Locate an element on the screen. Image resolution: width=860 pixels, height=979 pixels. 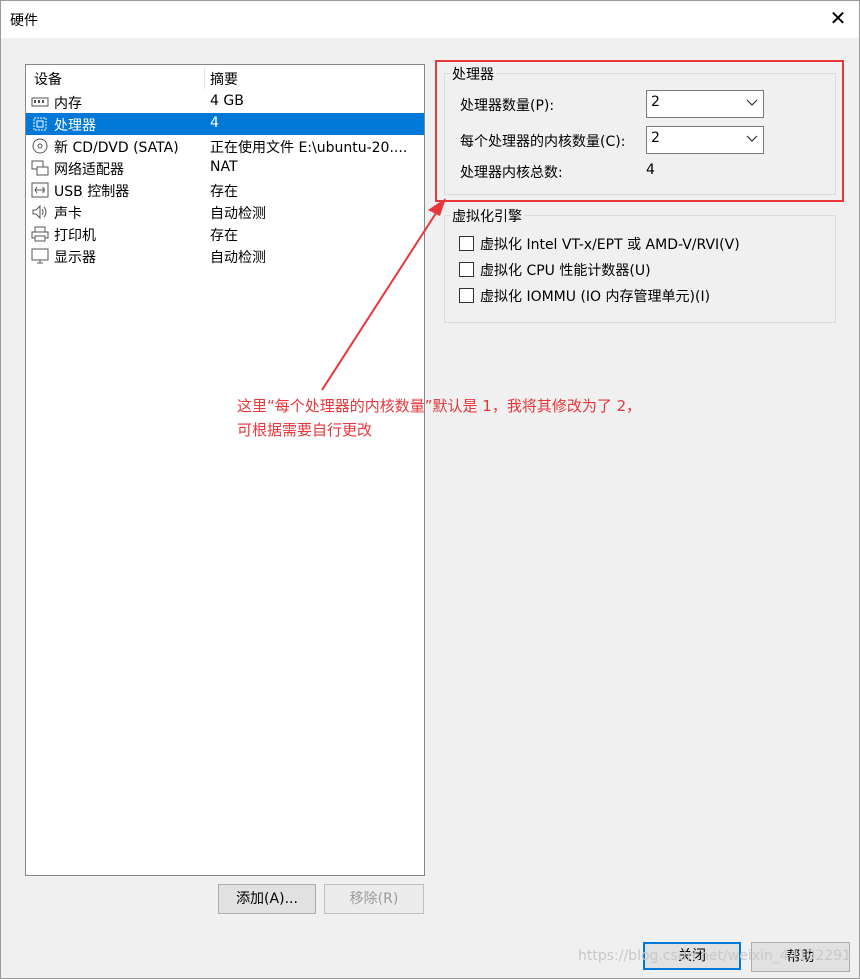
processor-icon is located at coordinates (40, 124).